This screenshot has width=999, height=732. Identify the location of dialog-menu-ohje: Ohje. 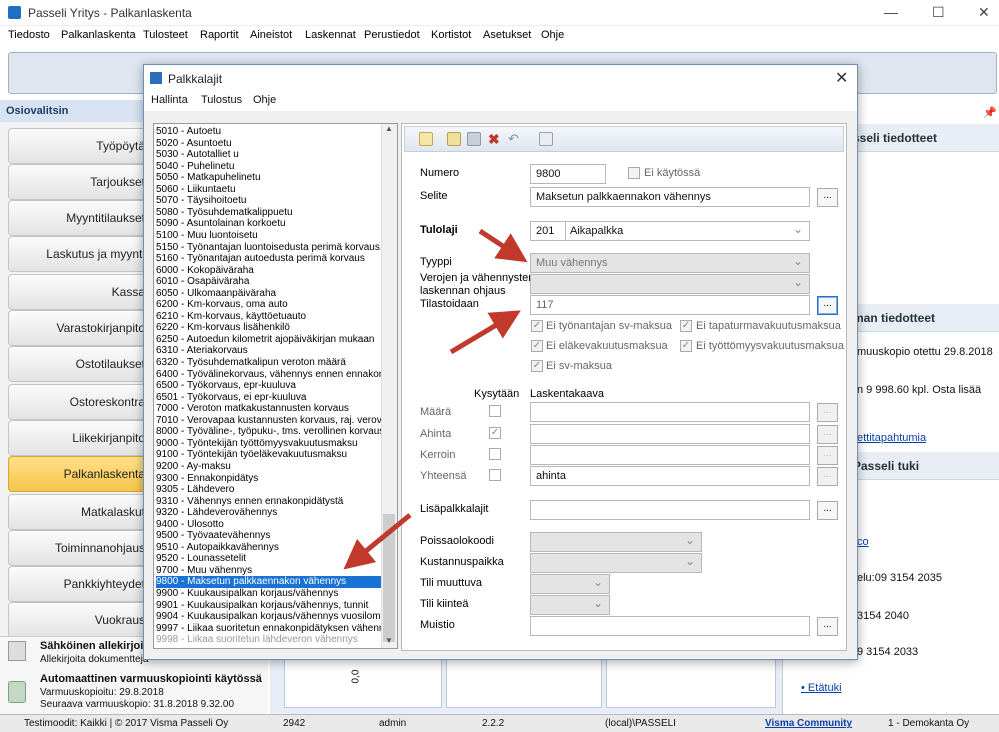
(264, 100).